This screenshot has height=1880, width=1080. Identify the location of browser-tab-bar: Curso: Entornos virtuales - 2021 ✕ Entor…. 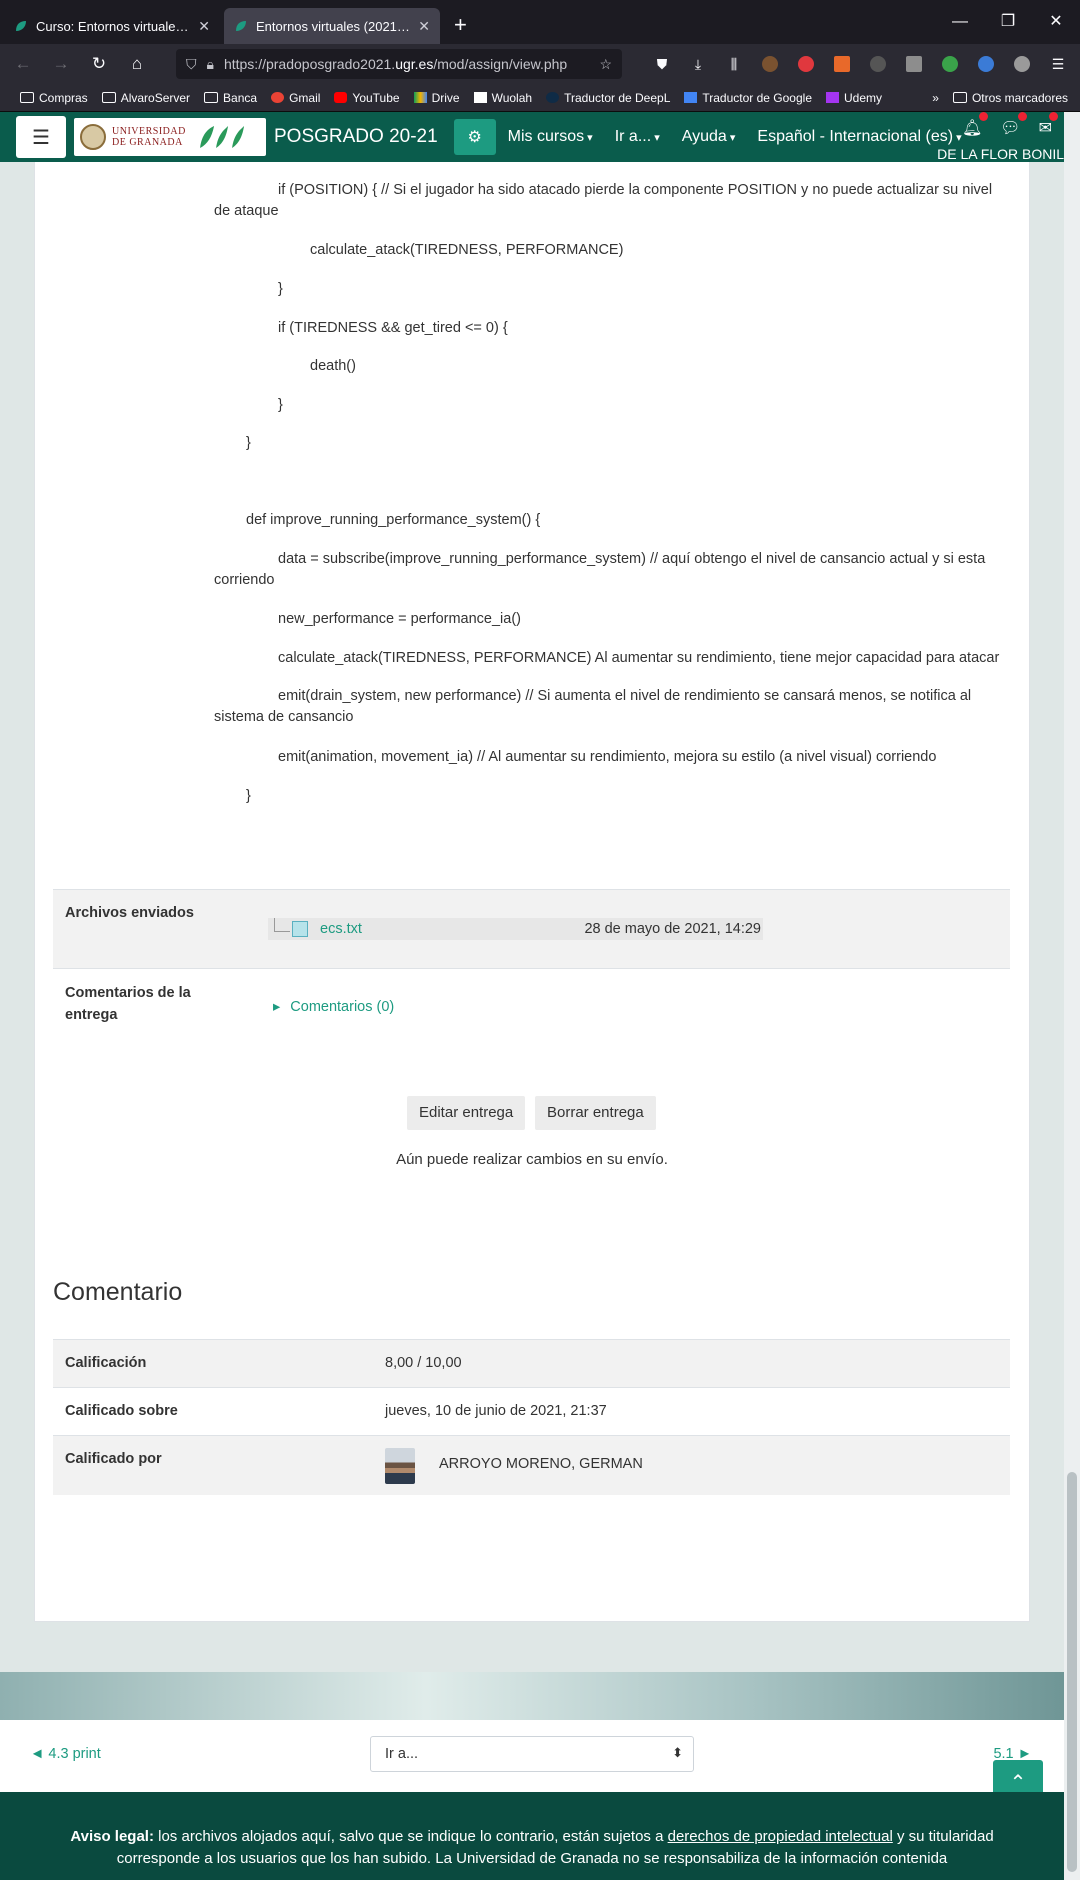
(540, 22).